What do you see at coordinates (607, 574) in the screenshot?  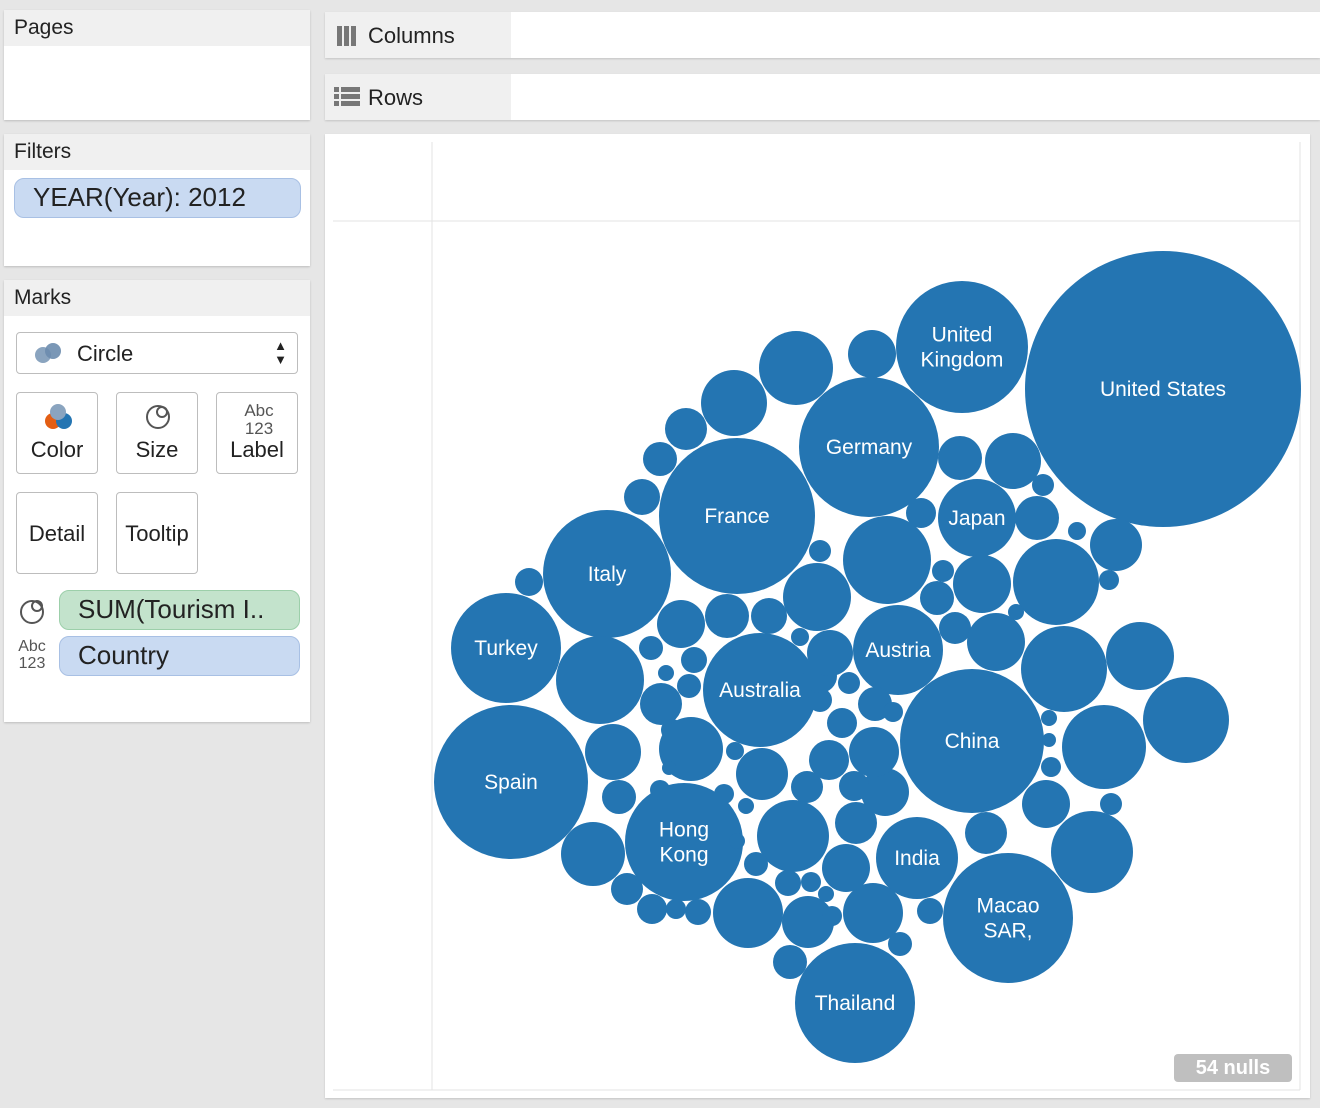 I see `bubble-label-italy: Italy` at bounding box center [607, 574].